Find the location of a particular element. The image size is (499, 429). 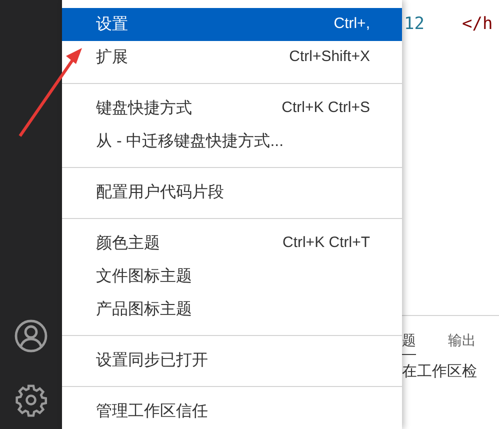

menu-item: 产品图标主题 is located at coordinates (232, 309).